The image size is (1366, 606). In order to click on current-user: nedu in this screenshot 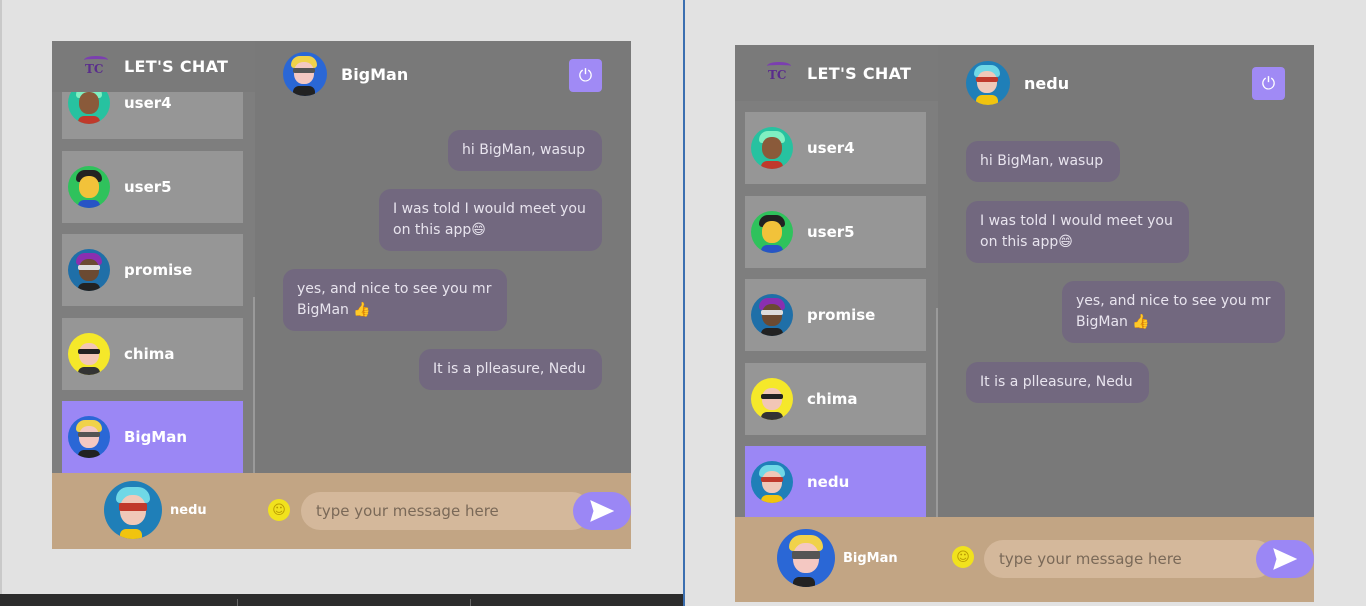, I will do `click(155, 510)`.